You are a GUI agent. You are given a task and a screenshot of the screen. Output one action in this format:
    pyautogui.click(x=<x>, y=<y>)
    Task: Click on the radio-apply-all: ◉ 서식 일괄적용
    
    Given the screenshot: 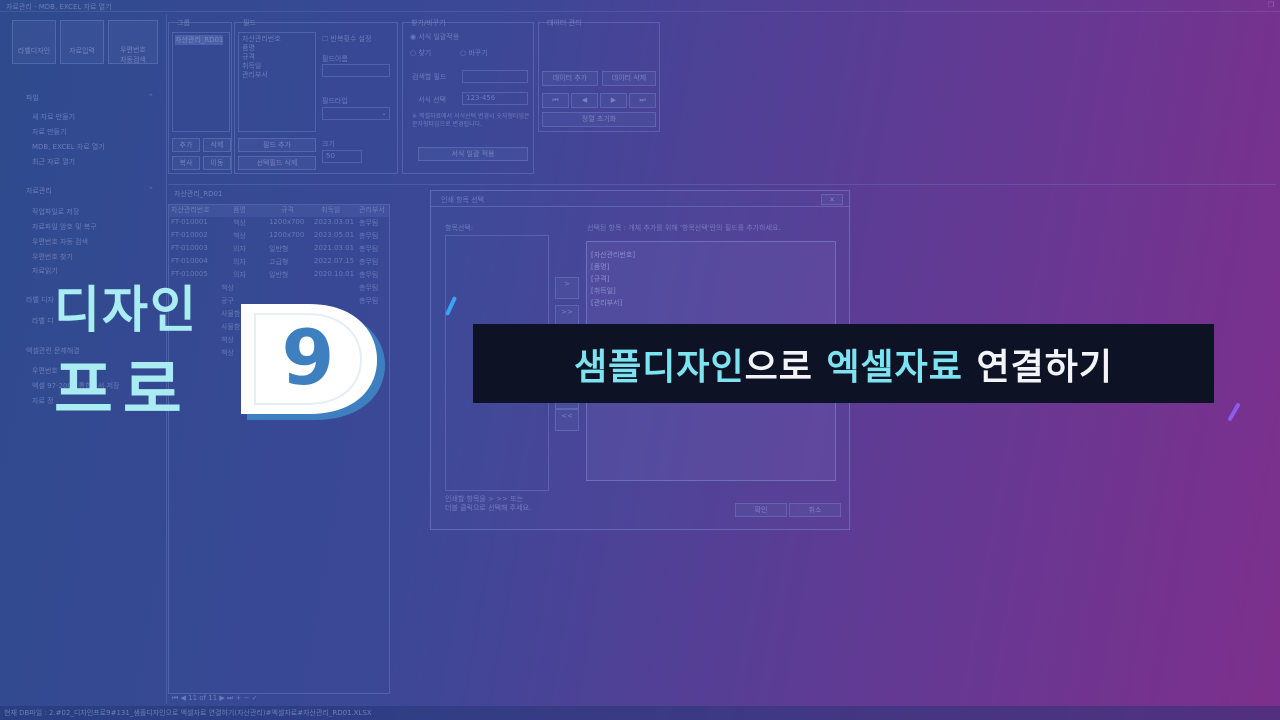 What is the action you would take?
    pyautogui.click(x=434, y=37)
    